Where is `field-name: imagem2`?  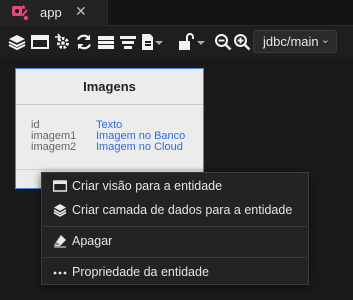
field-name: imagem2 is located at coordinates (54, 147).